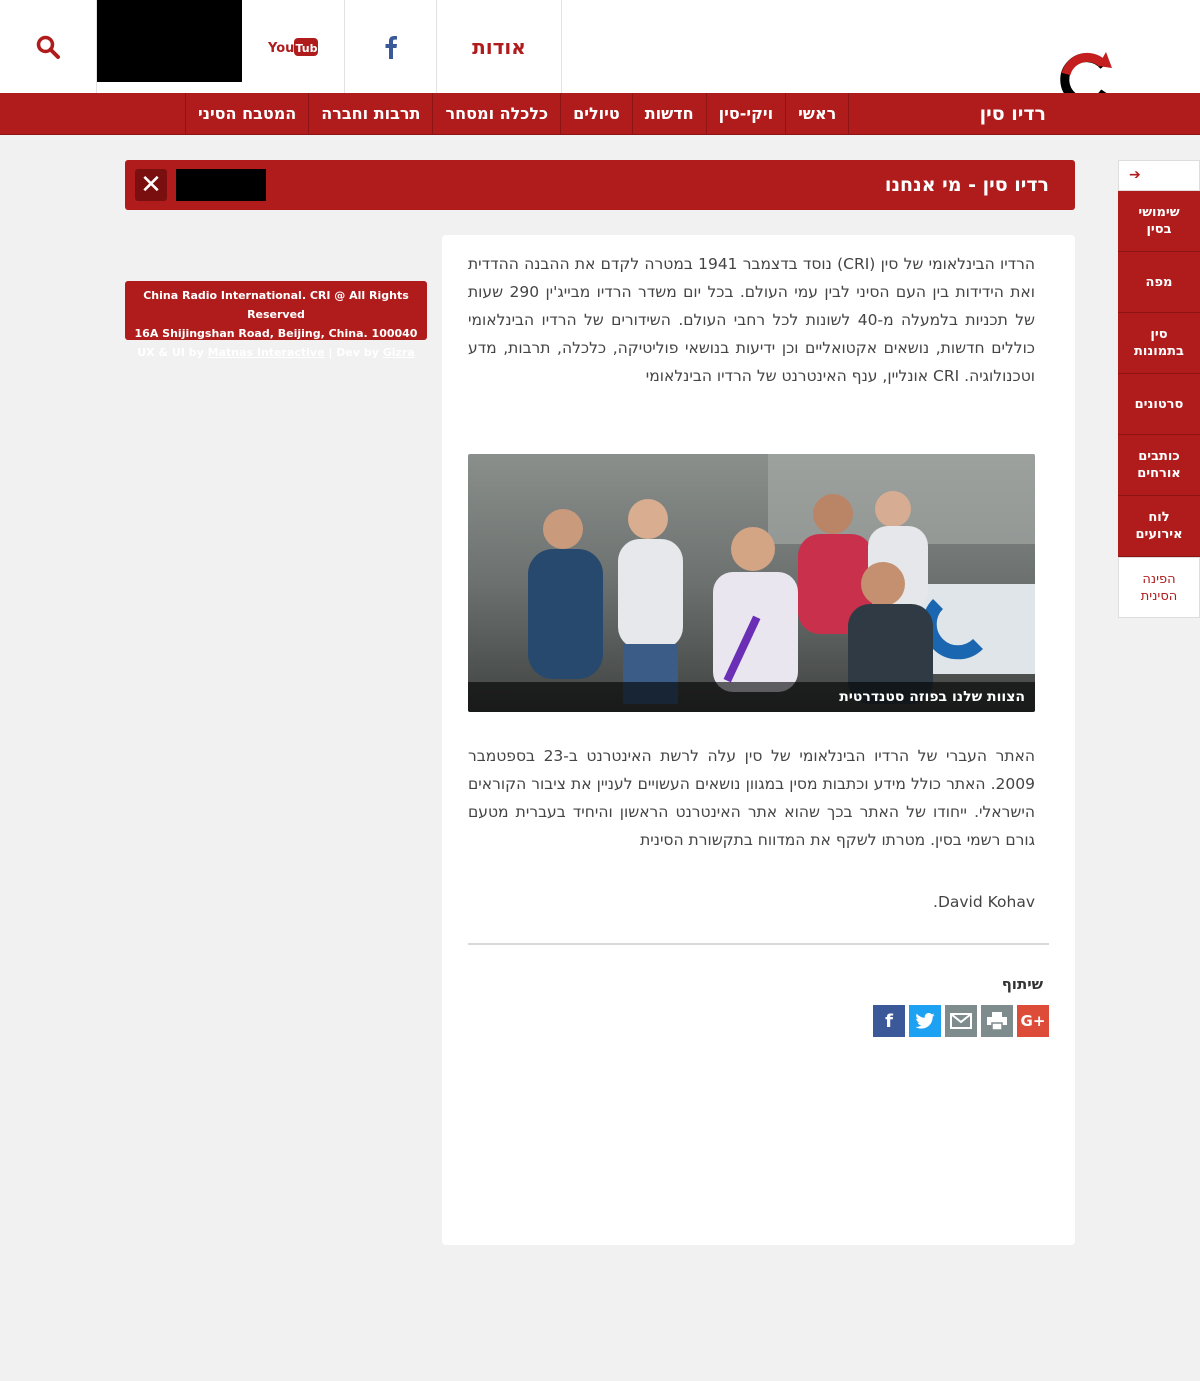  What do you see at coordinates (496, 114) in the screenshot?
I see `nav-item-economy: כלכלה ומסחר` at bounding box center [496, 114].